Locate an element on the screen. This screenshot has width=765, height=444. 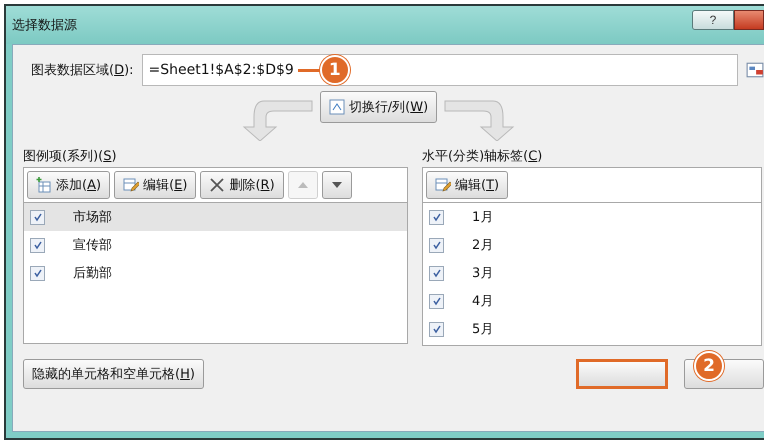
hidden-cells-button: 隐藏的单元格和空单元格(H) is located at coordinates (113, 374).